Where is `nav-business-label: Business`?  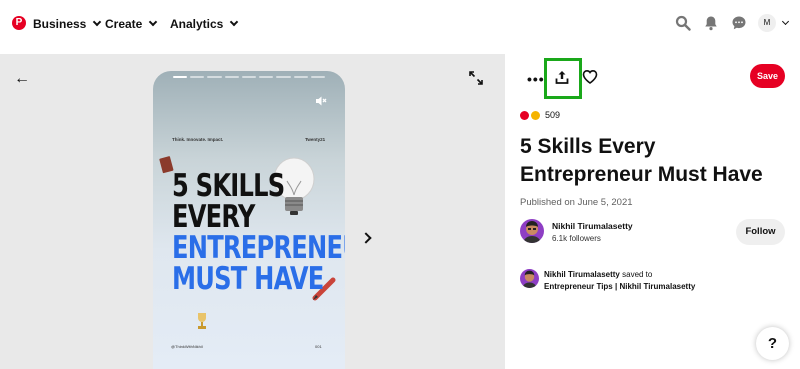
nav-business-label: Business is located at coordinates (60, 24).